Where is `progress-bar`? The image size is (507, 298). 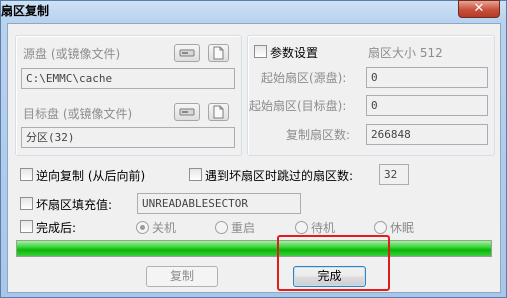
progress-bar is located at coordinates (254, 248).